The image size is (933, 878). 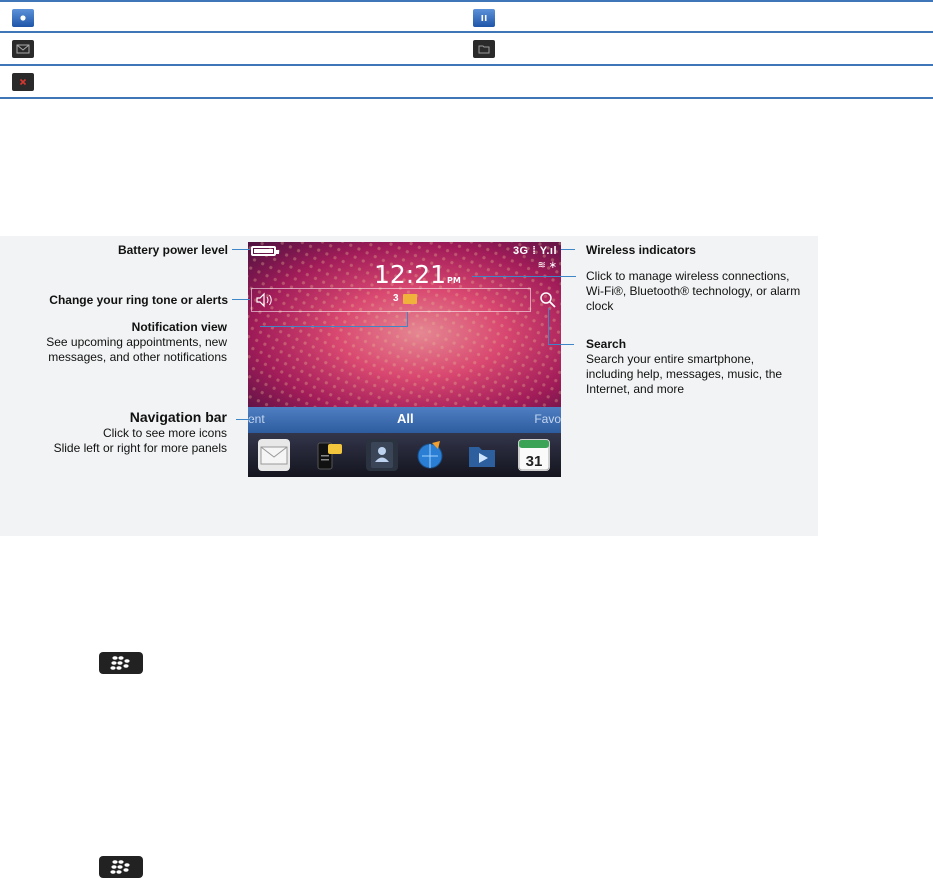 I want to click on clock-time: 12:21, so click(x=410, y=274).